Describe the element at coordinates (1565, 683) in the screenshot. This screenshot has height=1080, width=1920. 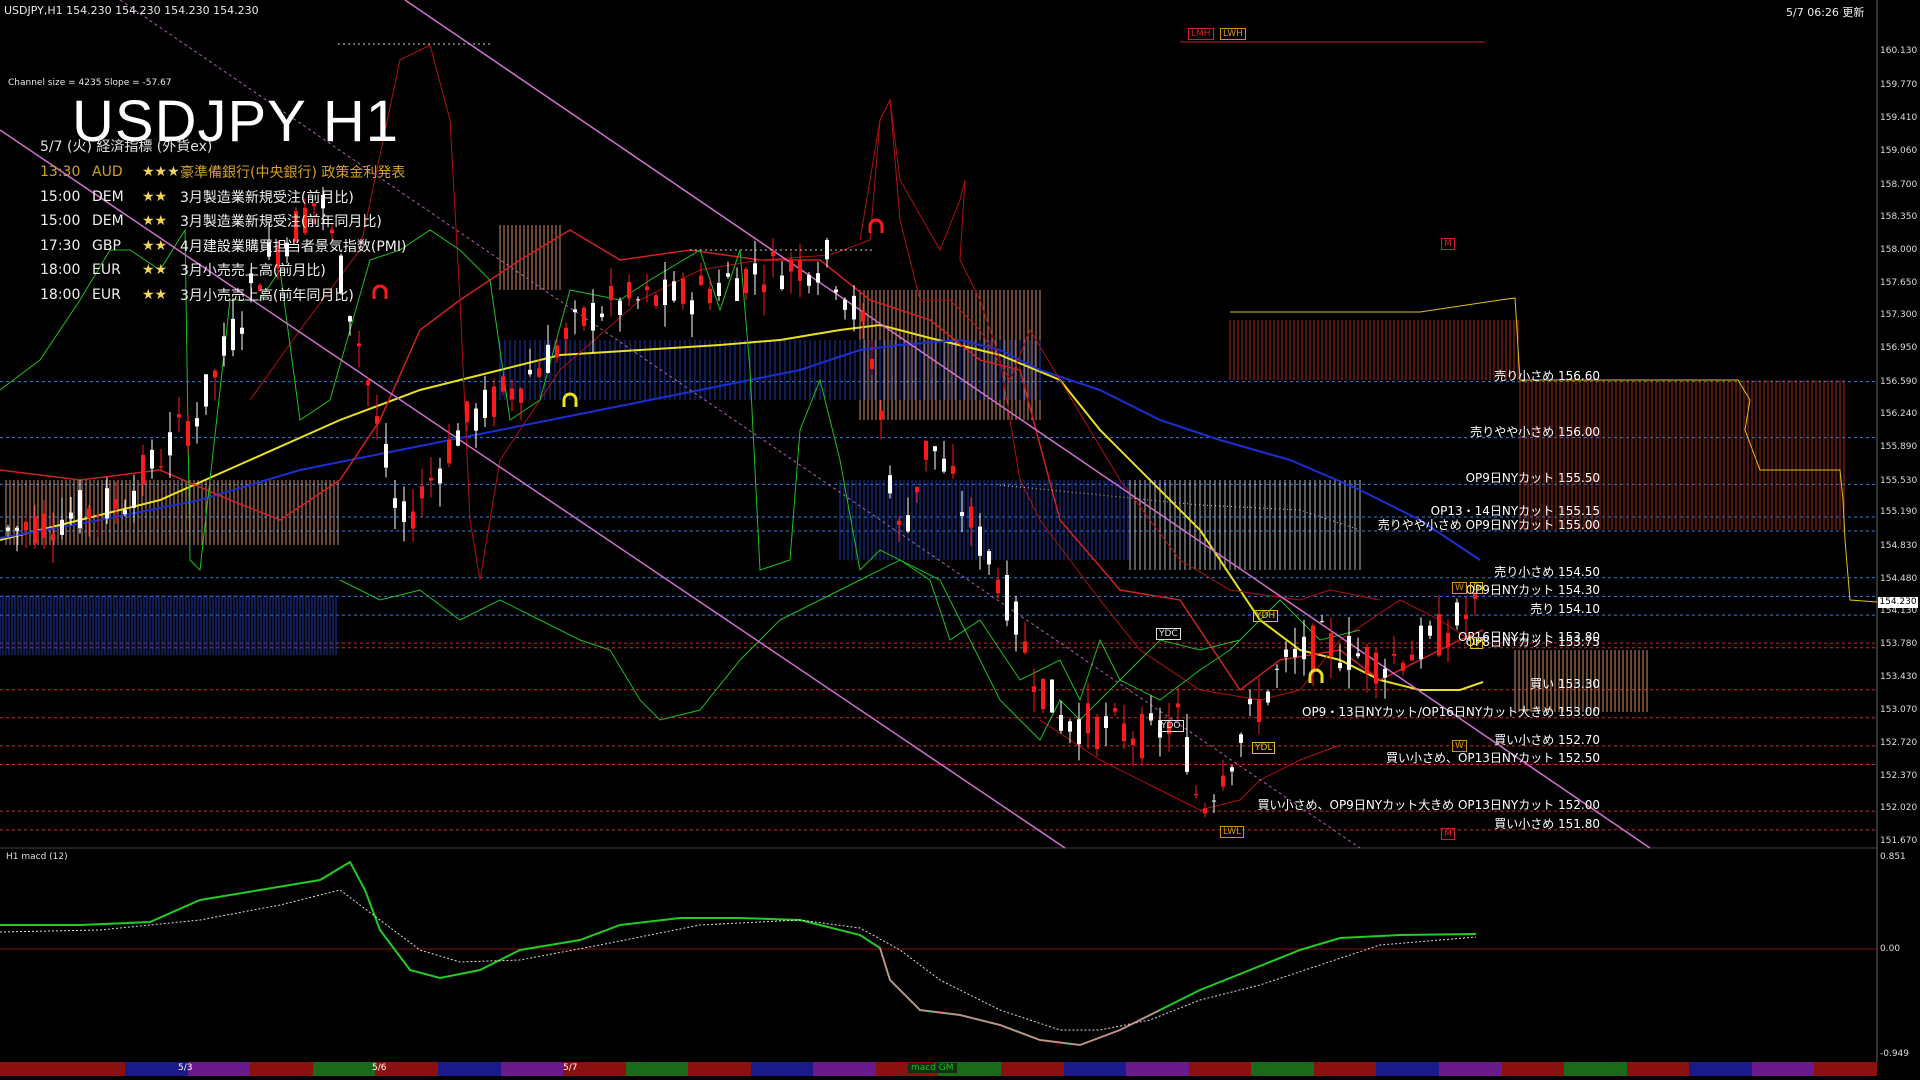
I see `level-label: 買い 153.30` at that location.